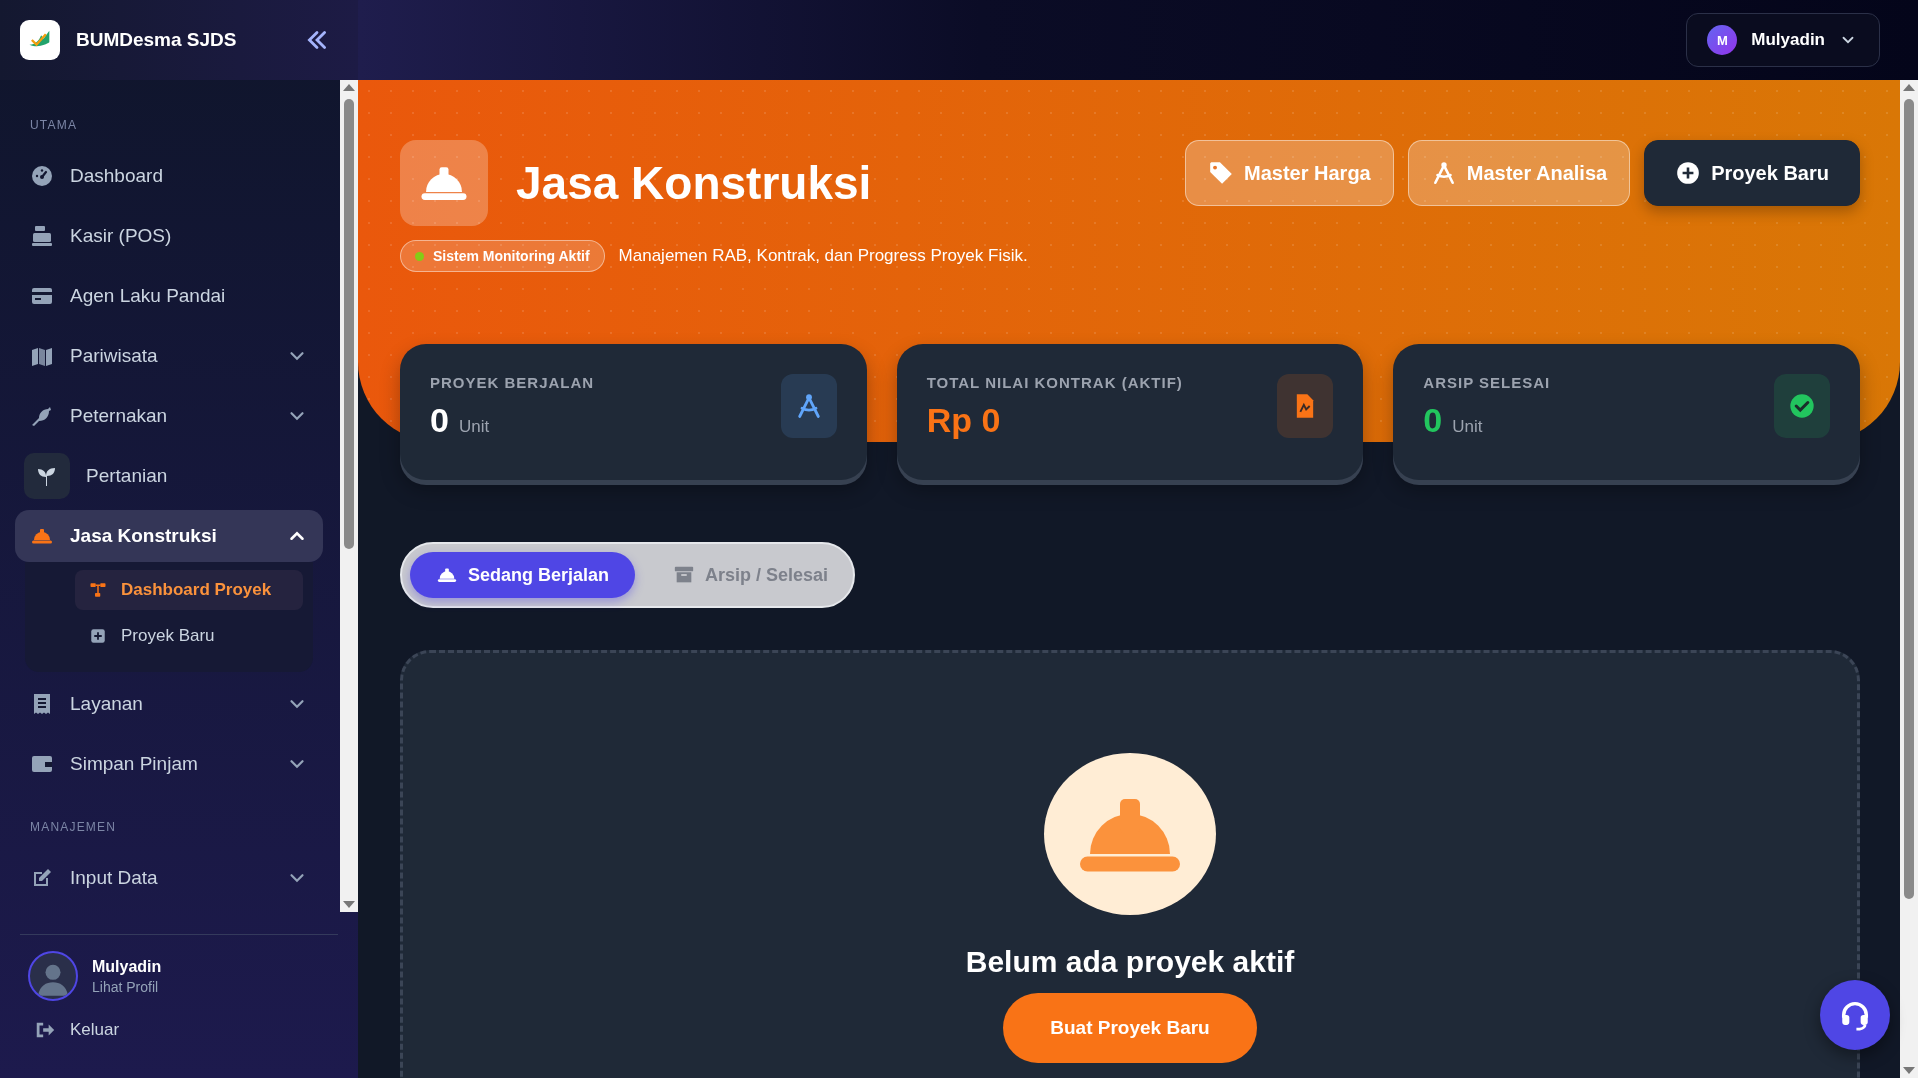 The image size is (1918, 1078). What do you see at coordinates (823, 256) in the screenshot?
I see `page-description: Manajemen RAB, Kontrak, dan Progress Proyek Fisik.` at bounding box center [823, 256].